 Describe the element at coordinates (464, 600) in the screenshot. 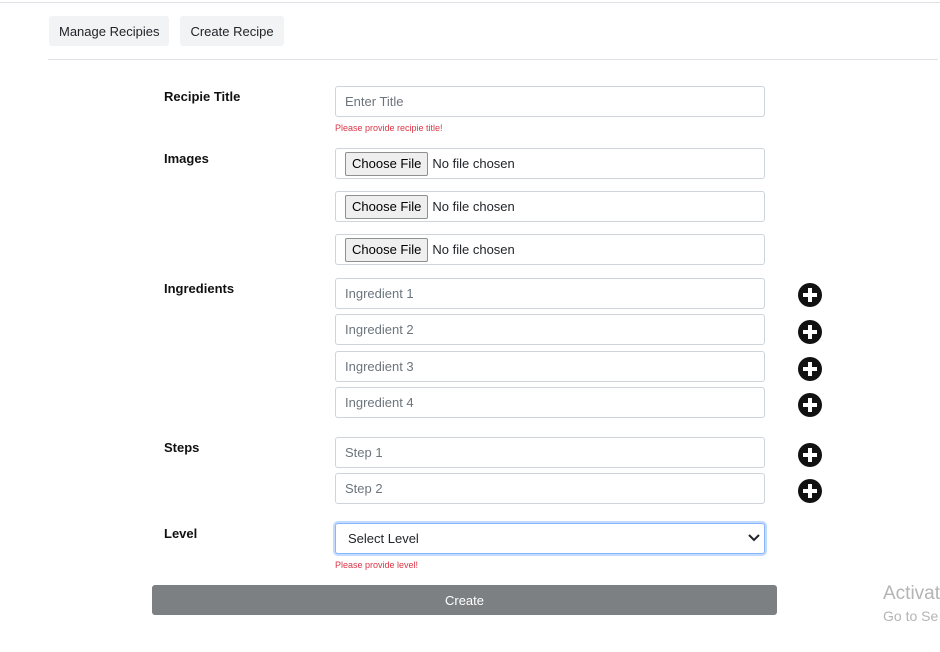

I see `create-button: Create` at that location.